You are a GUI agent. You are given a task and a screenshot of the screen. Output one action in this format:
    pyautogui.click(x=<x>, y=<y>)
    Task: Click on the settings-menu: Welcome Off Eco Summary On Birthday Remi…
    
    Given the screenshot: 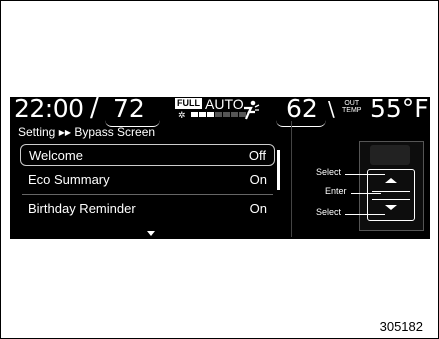 What is the action you would take?
    pyautogui.click(x=147, y=184)
    